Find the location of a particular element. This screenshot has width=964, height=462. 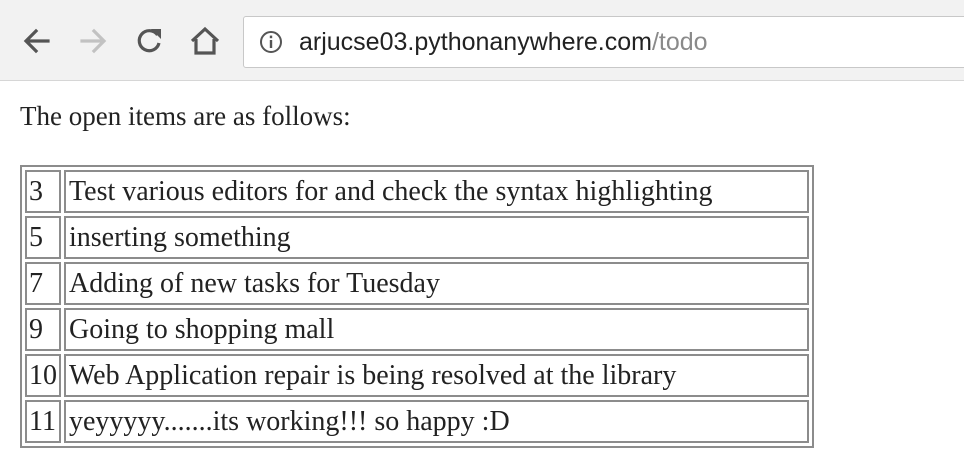

arrow-right-icon is located at coordinates (93, 41).